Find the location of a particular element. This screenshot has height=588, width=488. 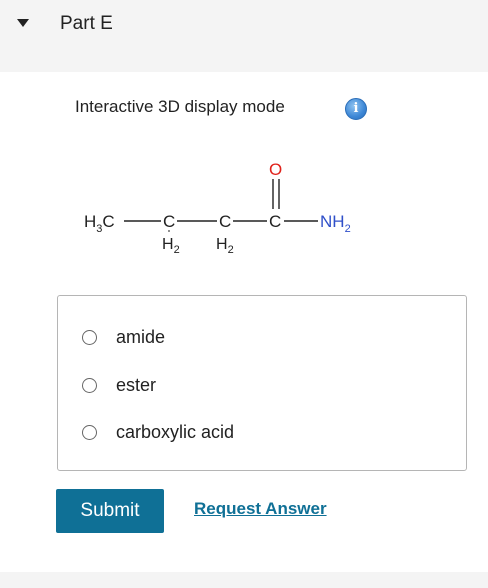

molecule-structure: H3C C H2 C H2 C O NH2 is located at coordinates (217, 208).